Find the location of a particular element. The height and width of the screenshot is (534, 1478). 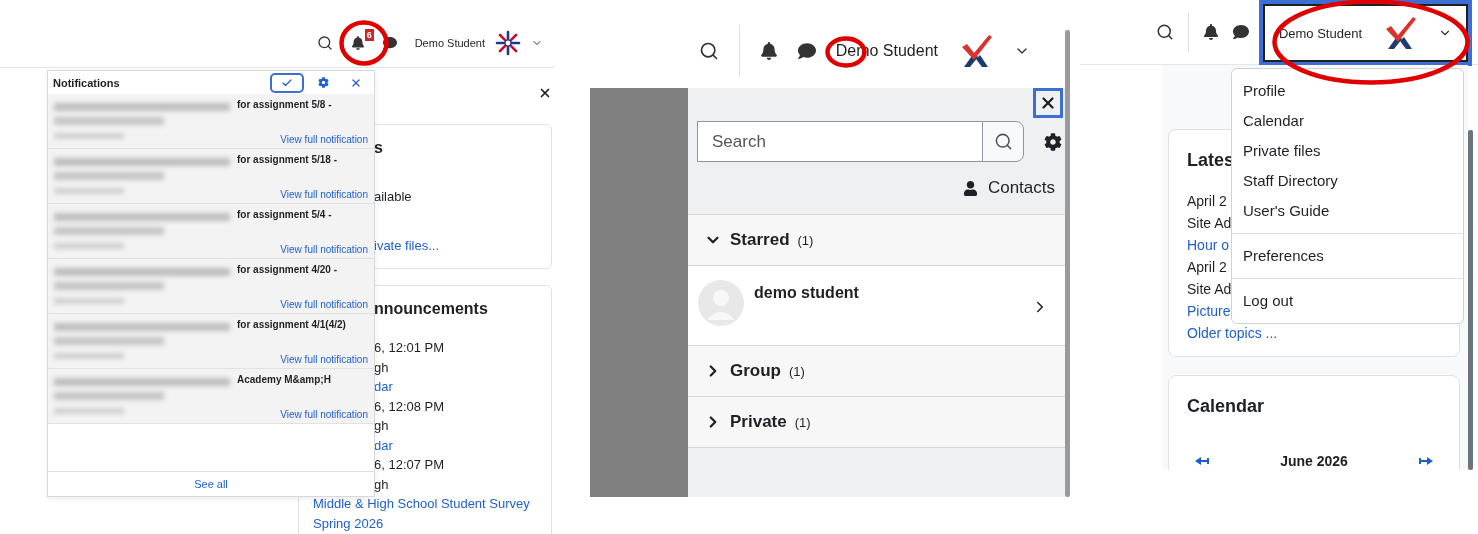

card-title: s is located at coordinates (378, 148).